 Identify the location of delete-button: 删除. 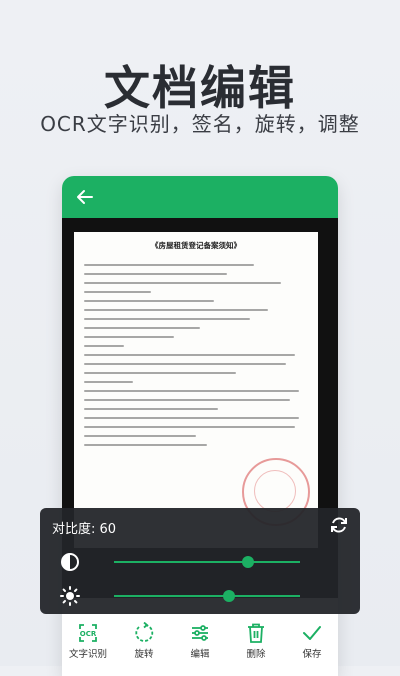
(256, 642).